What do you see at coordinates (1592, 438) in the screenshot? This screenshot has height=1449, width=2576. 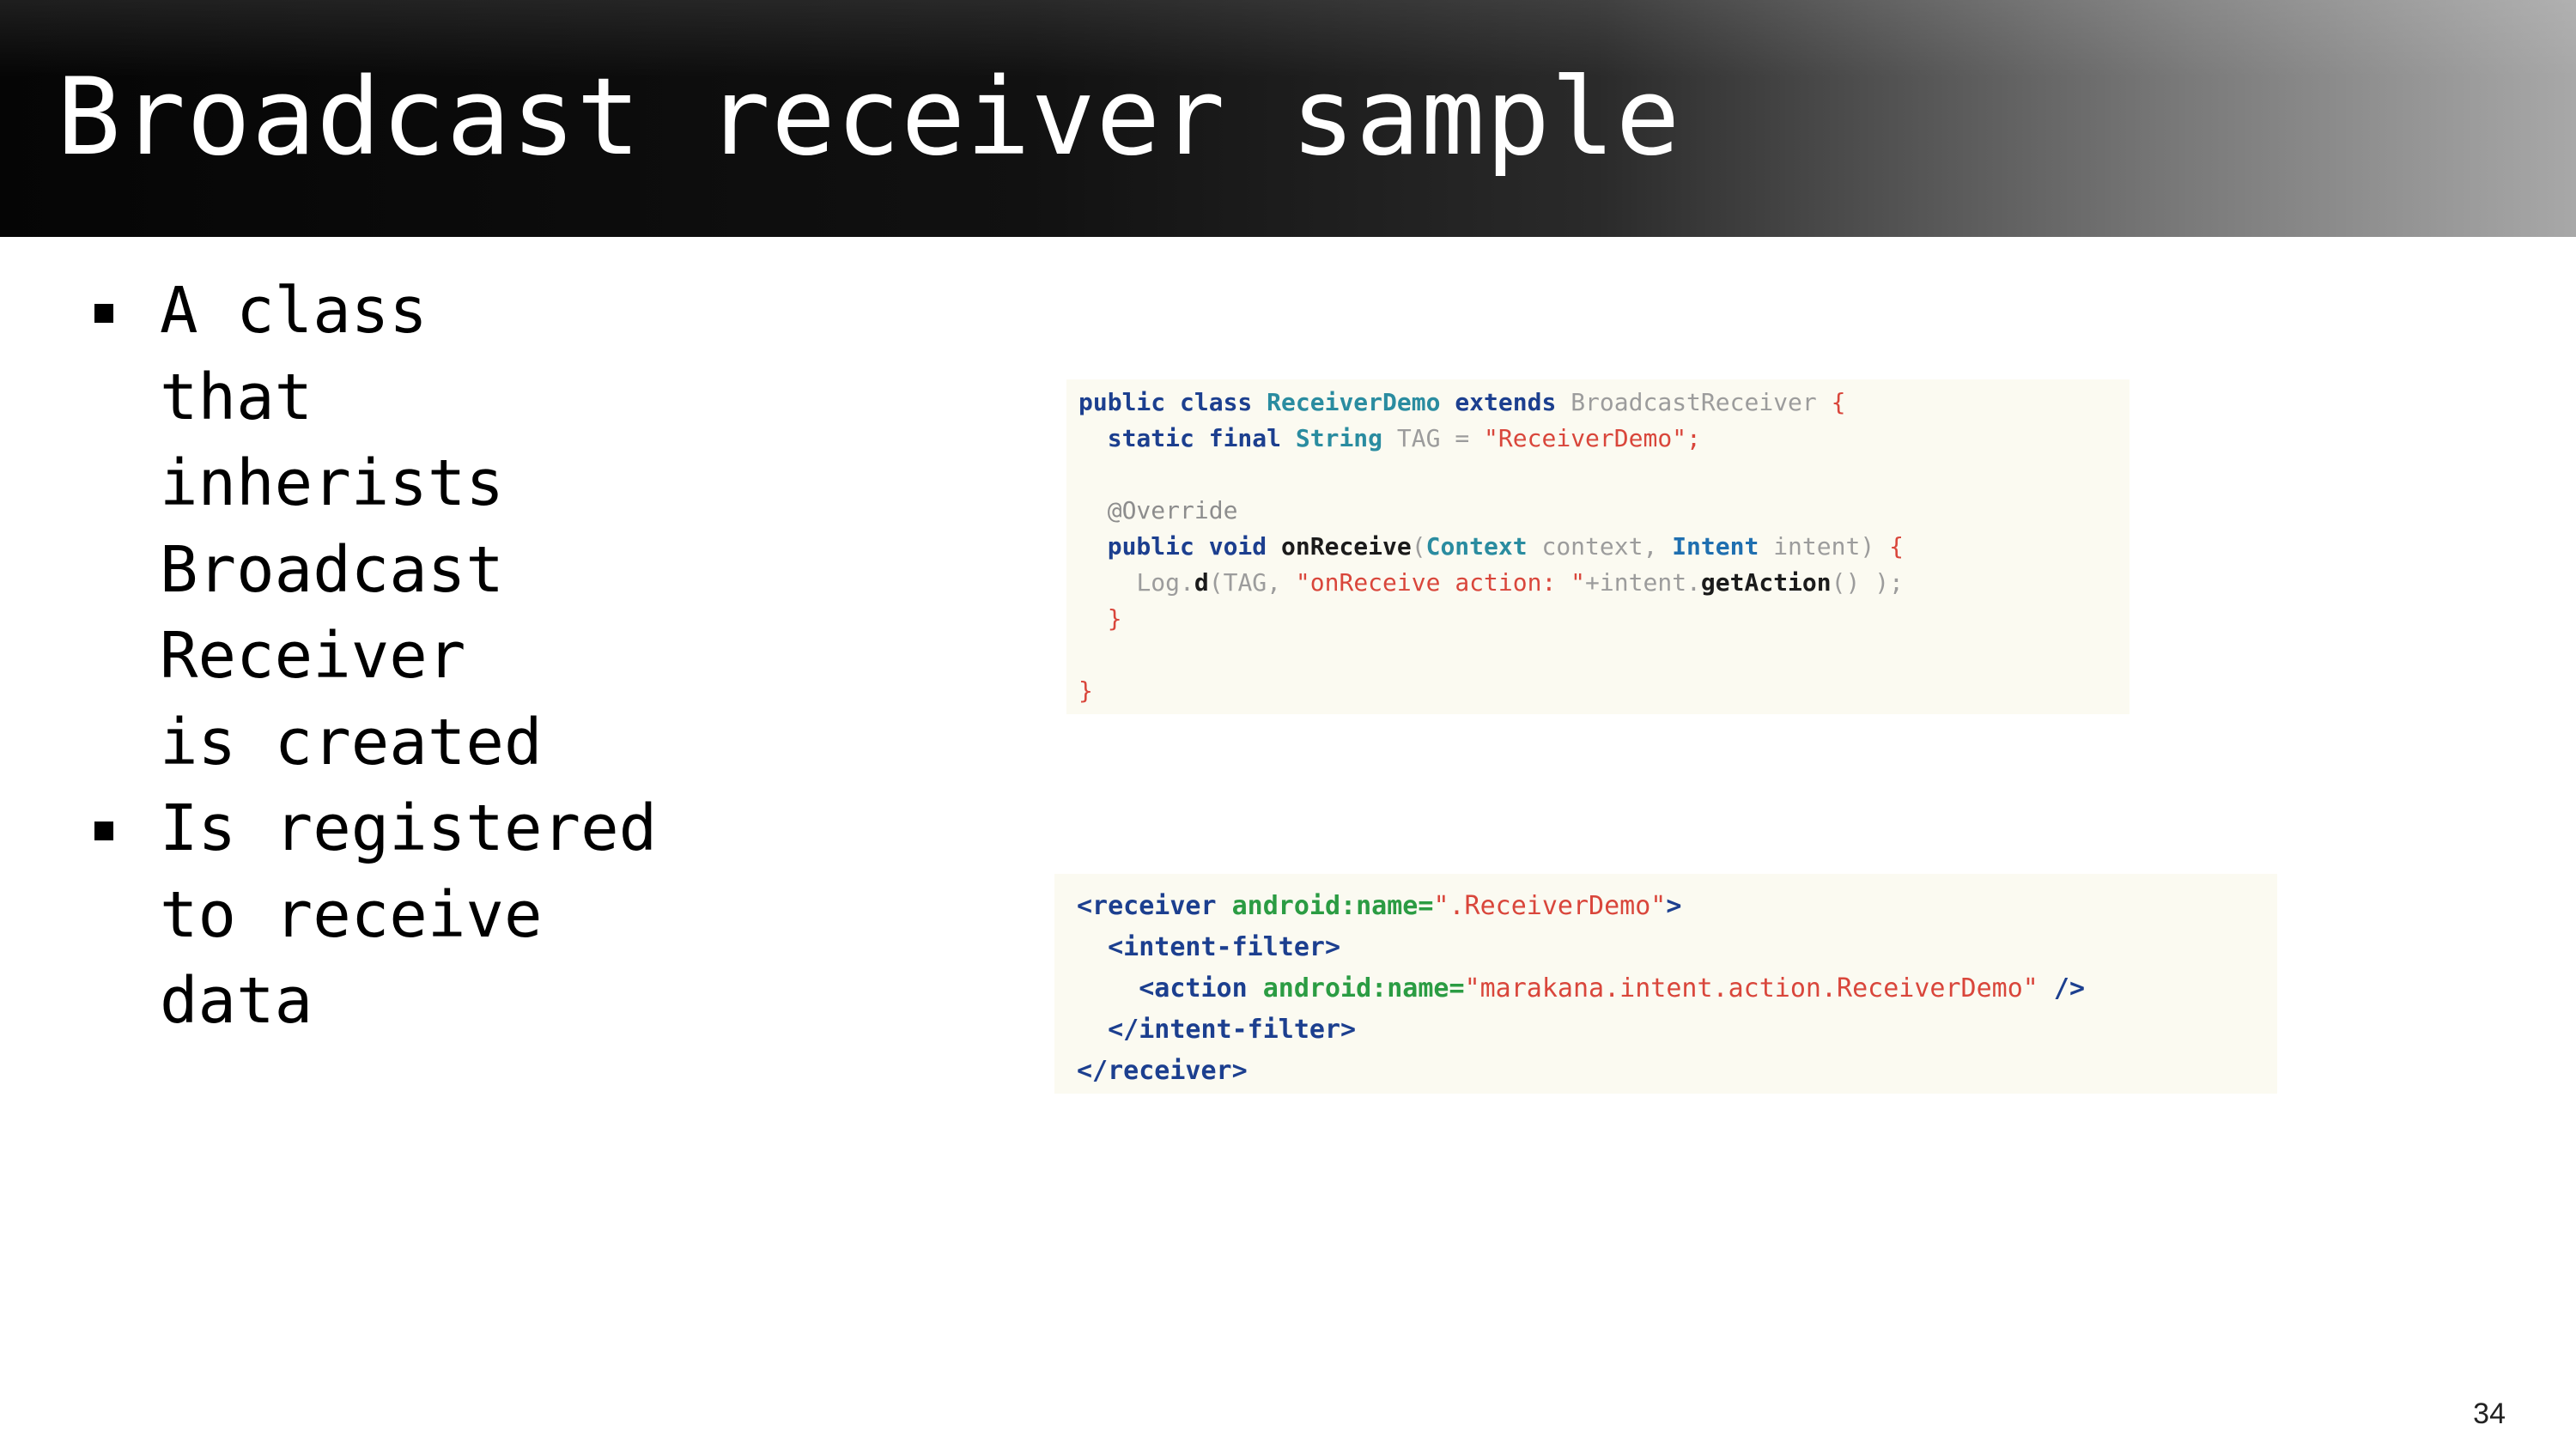 I see `code-token: "ReceiverDemo";` at bounding box center [1592, 438].